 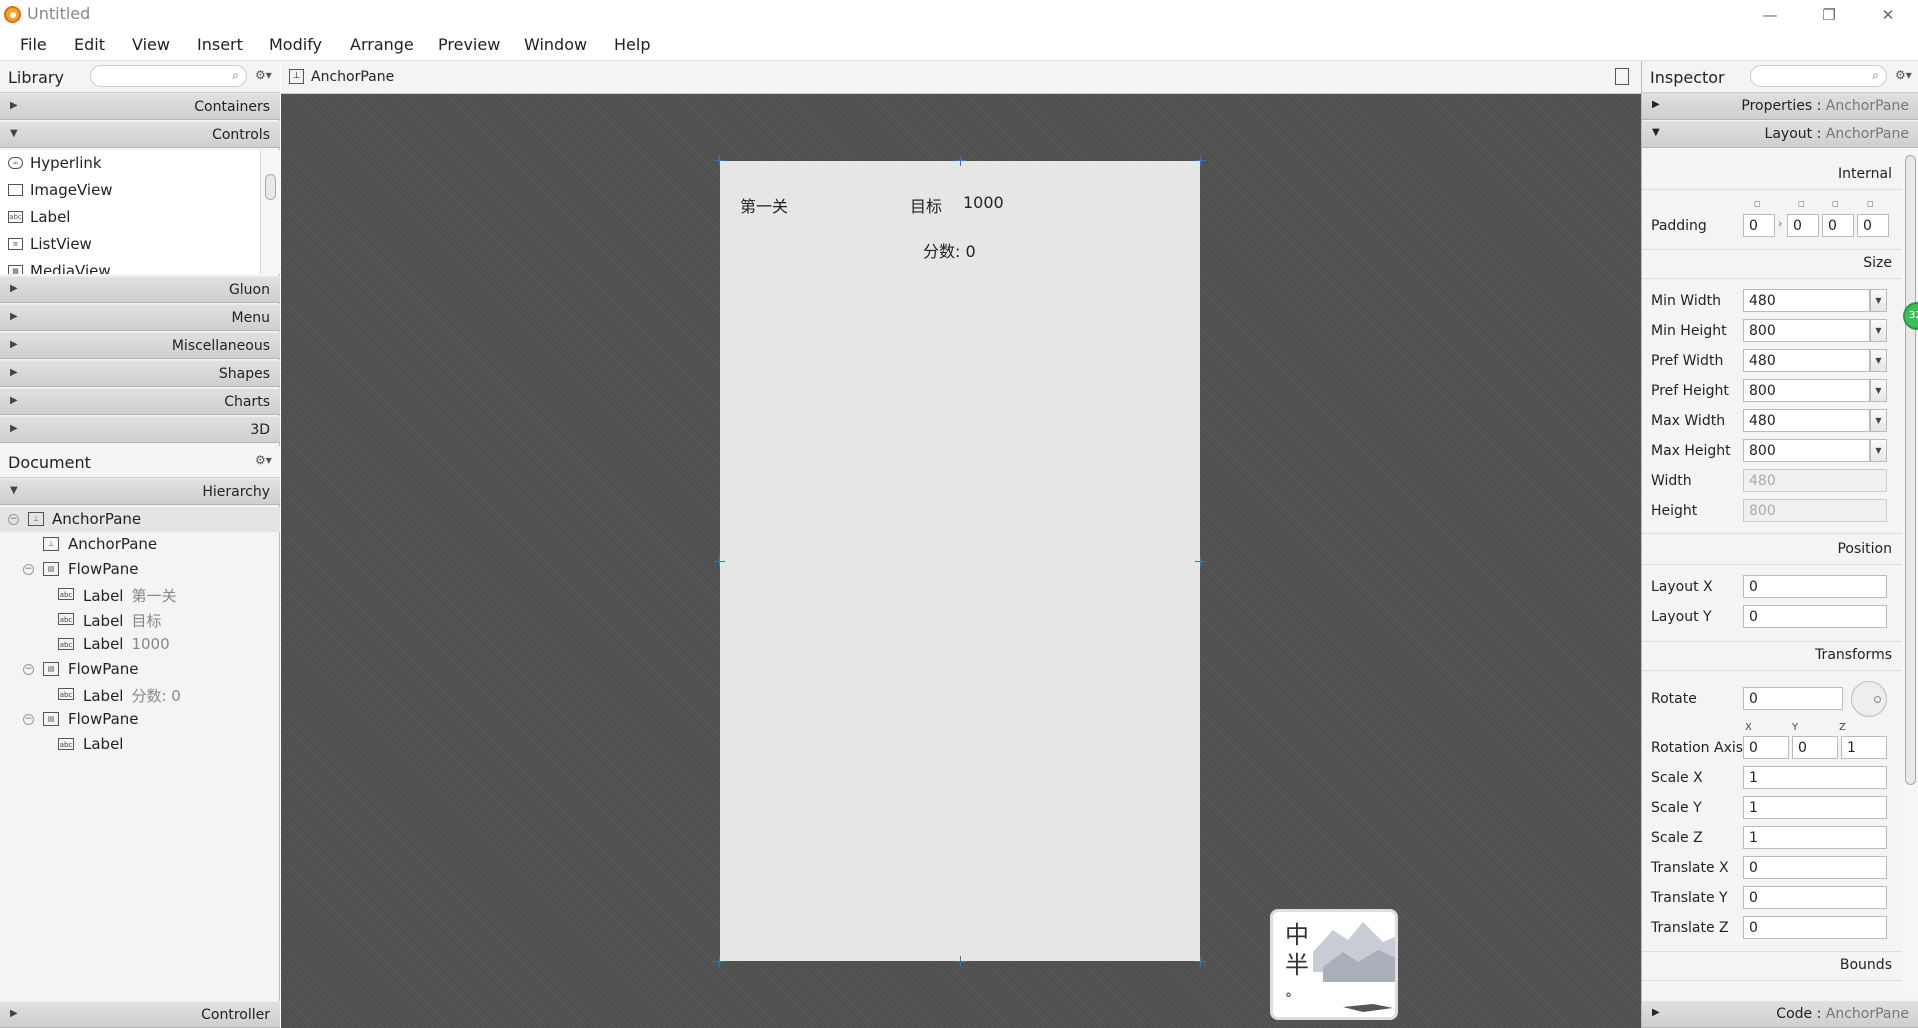 I want to click on section-containers: ▶ Containers, so click(x=140, y=106).